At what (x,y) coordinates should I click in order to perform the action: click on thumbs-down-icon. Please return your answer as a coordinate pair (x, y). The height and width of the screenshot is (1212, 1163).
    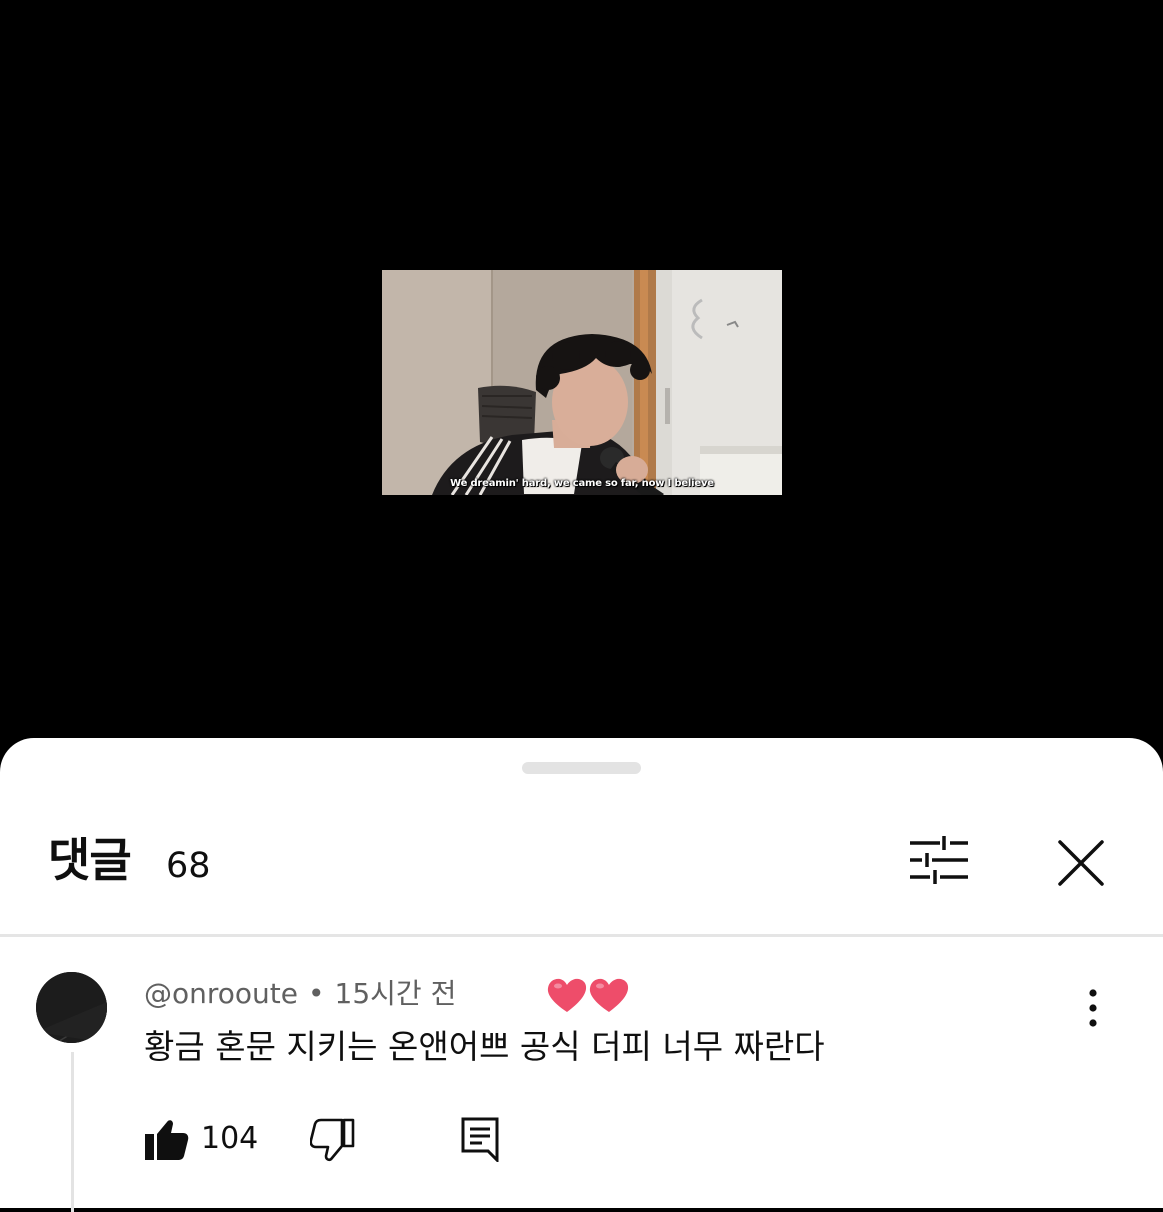
    Looking at the image, I should click on (332, 1140).